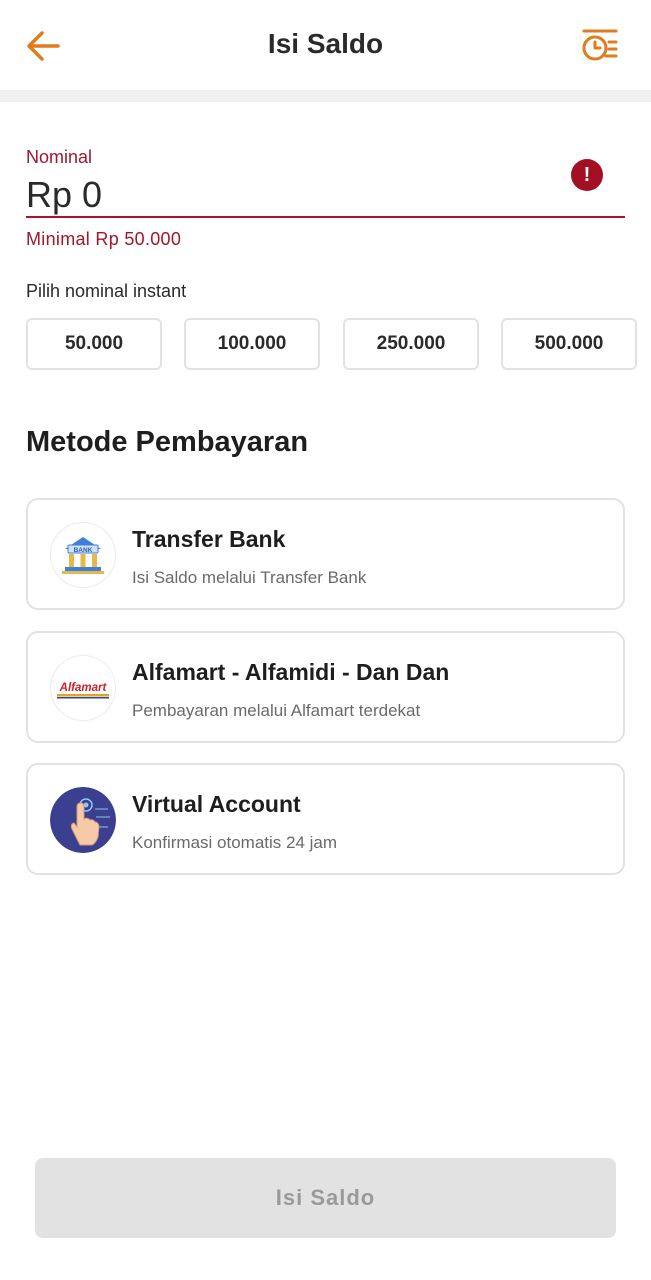 Image resolution: width=651 pixels, height=1280 pixels. Describe the element at coordinates (83, 555) in the screenshot. I see `bank-icon: BANK` at that location.